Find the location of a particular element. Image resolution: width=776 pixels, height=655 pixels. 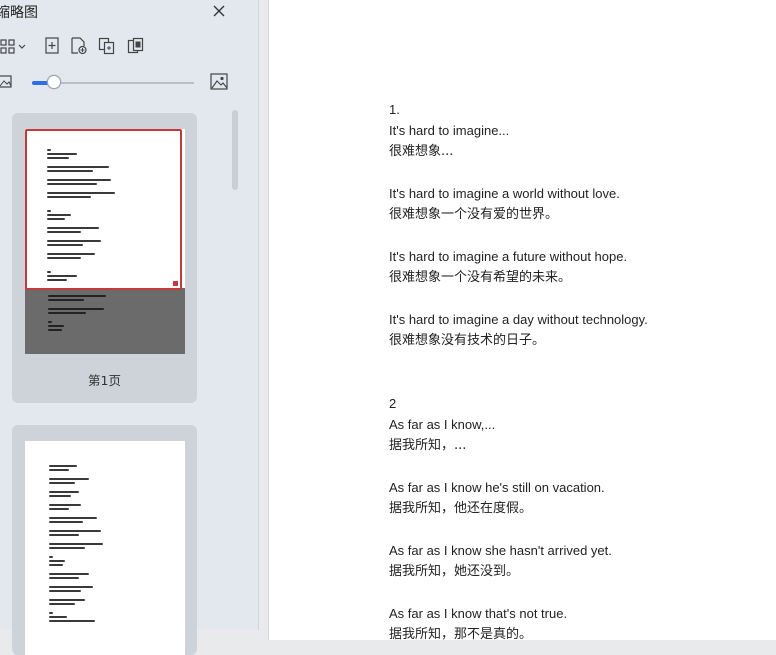

close-icon is located at coordinates (219, 11).